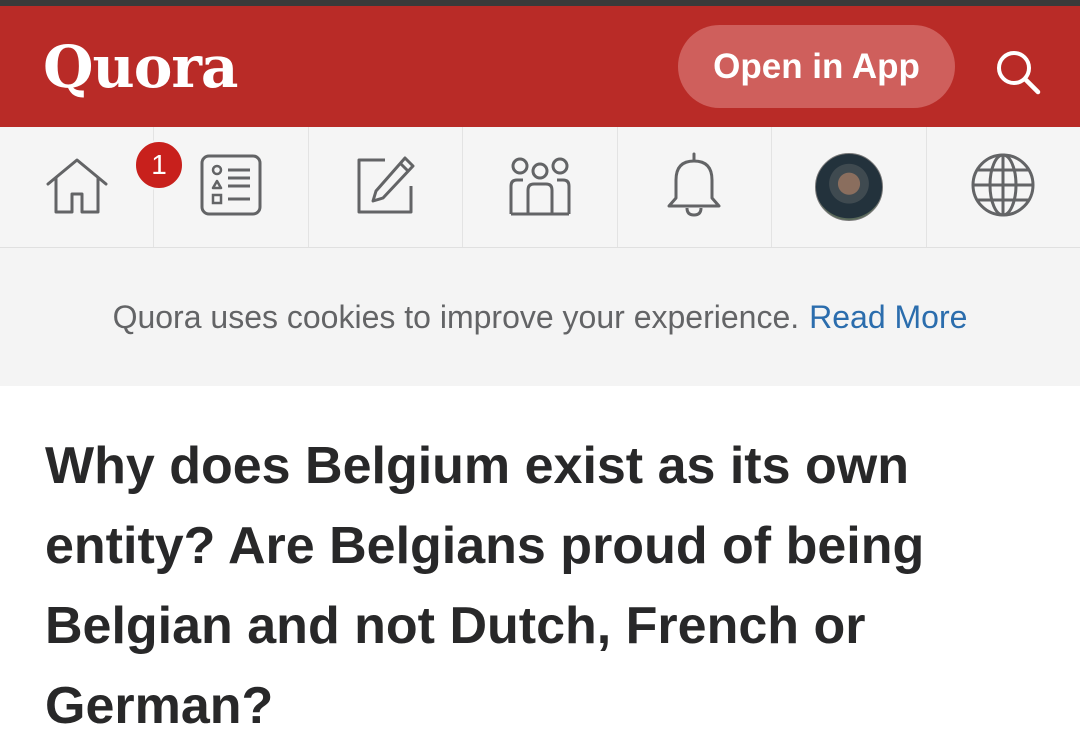 The image size is (1080, 753). What do you see at coordinates (888, 317) in the screenshot?
I see `read-more-link: Read More` at bounding box center [888, 317].